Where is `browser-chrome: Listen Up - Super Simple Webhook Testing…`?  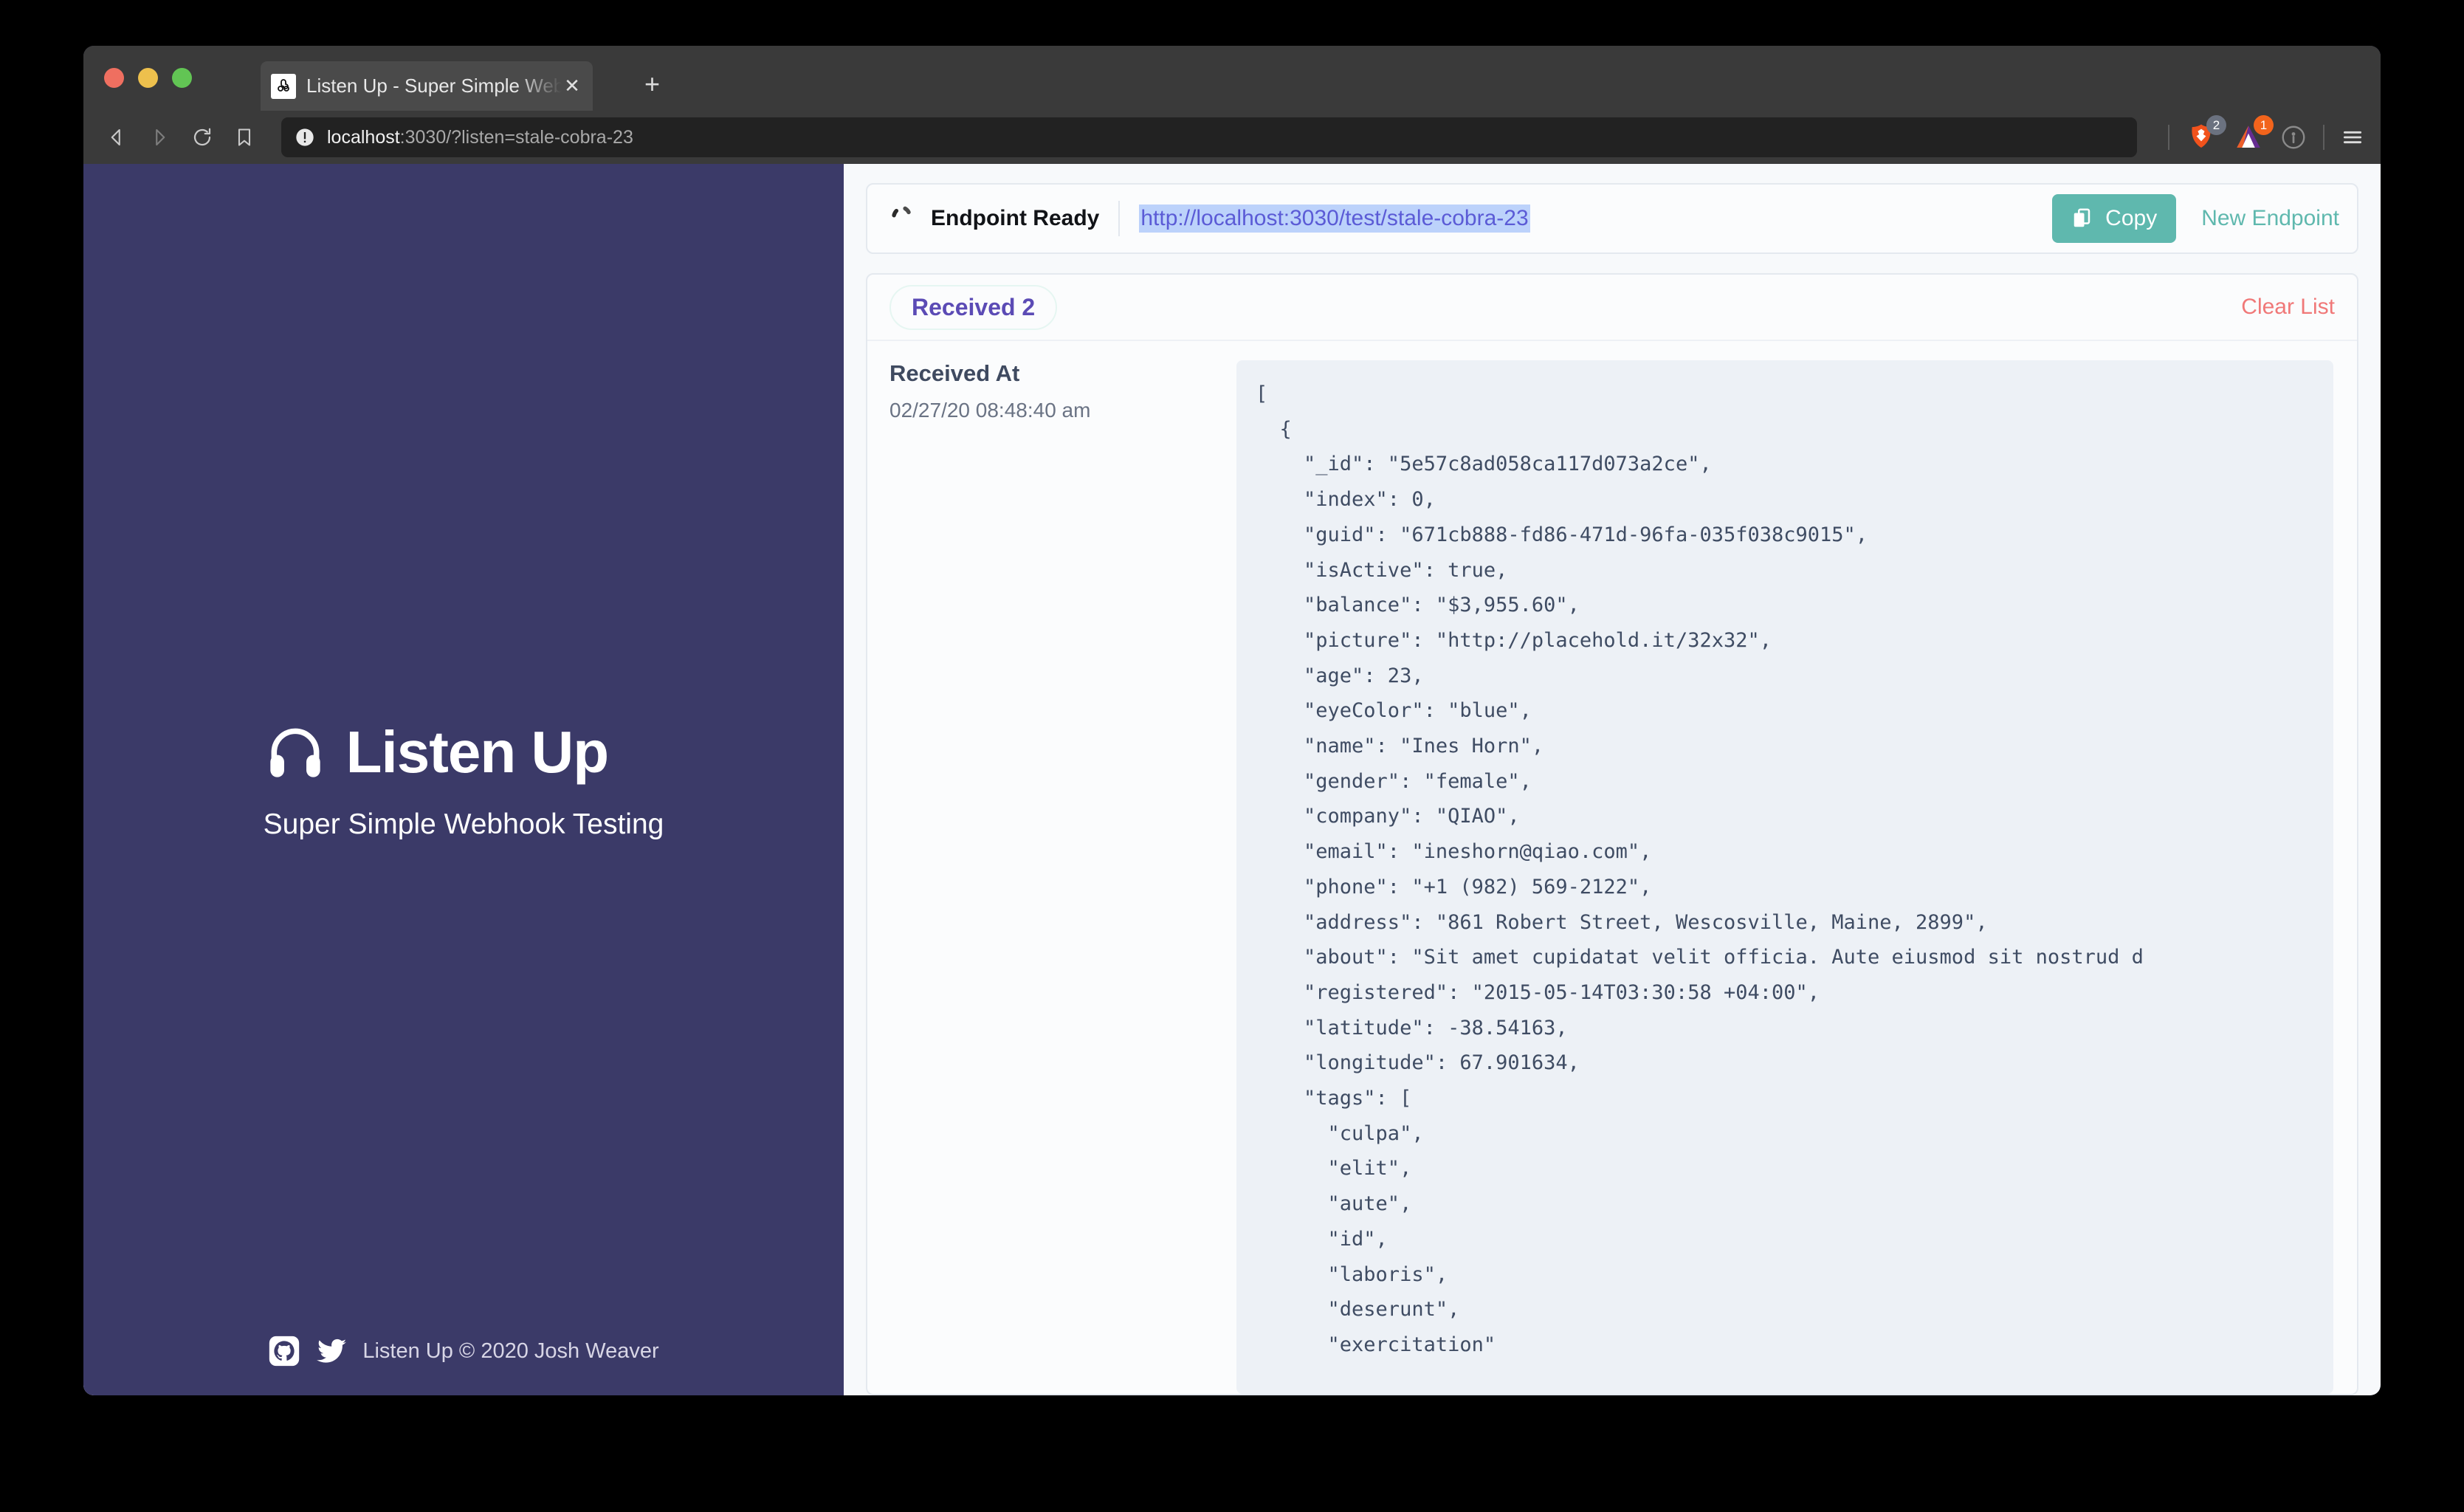 browser-chrome: Listen Up - Super Simple Webhook Testing… is located at coordinates (1232, 105).